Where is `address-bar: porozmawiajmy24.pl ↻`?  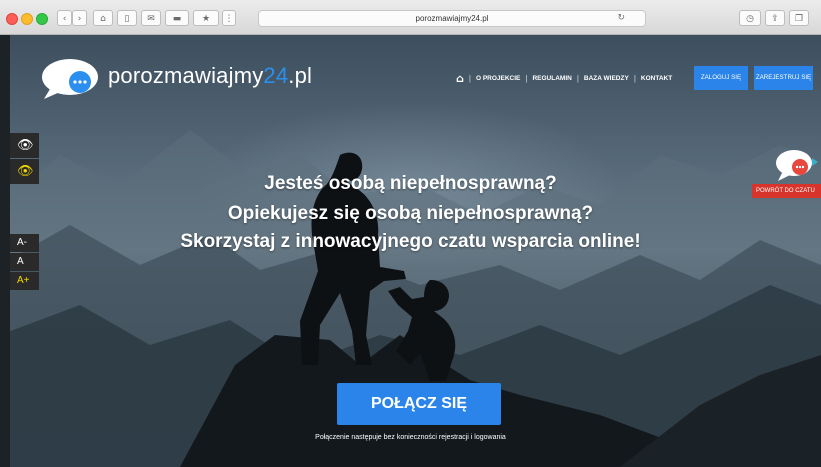
address-bar: porozmawiajmy24.pl ↻ is located at coordinates (452, 18).